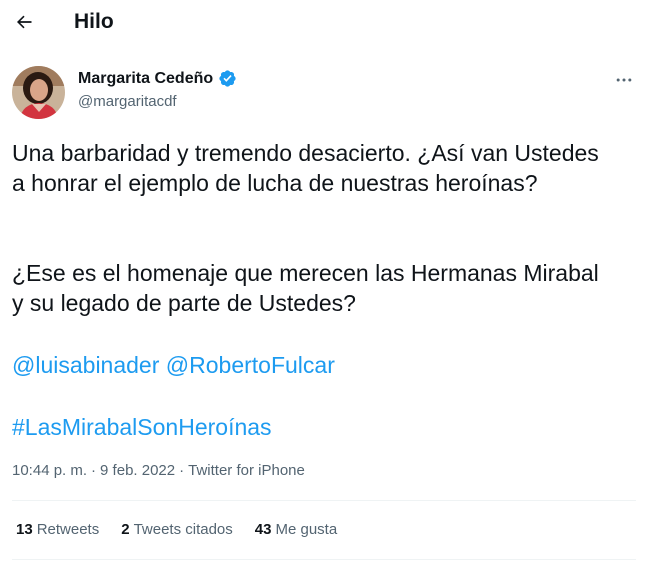  What do you see at coordinates (24, 529) in the screenshot?
I see `retweets-count: 13` at bounding box center [24, 529].